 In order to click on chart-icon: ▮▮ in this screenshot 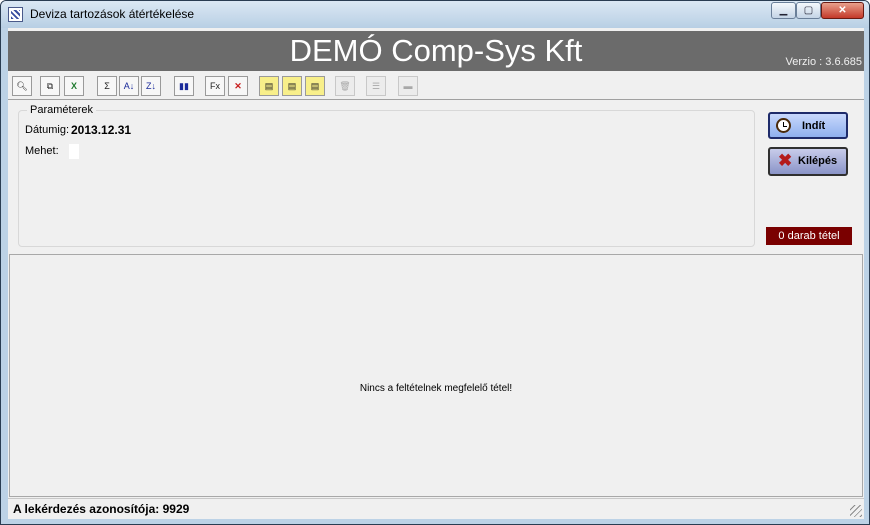, I will do `click(184, 86)`.